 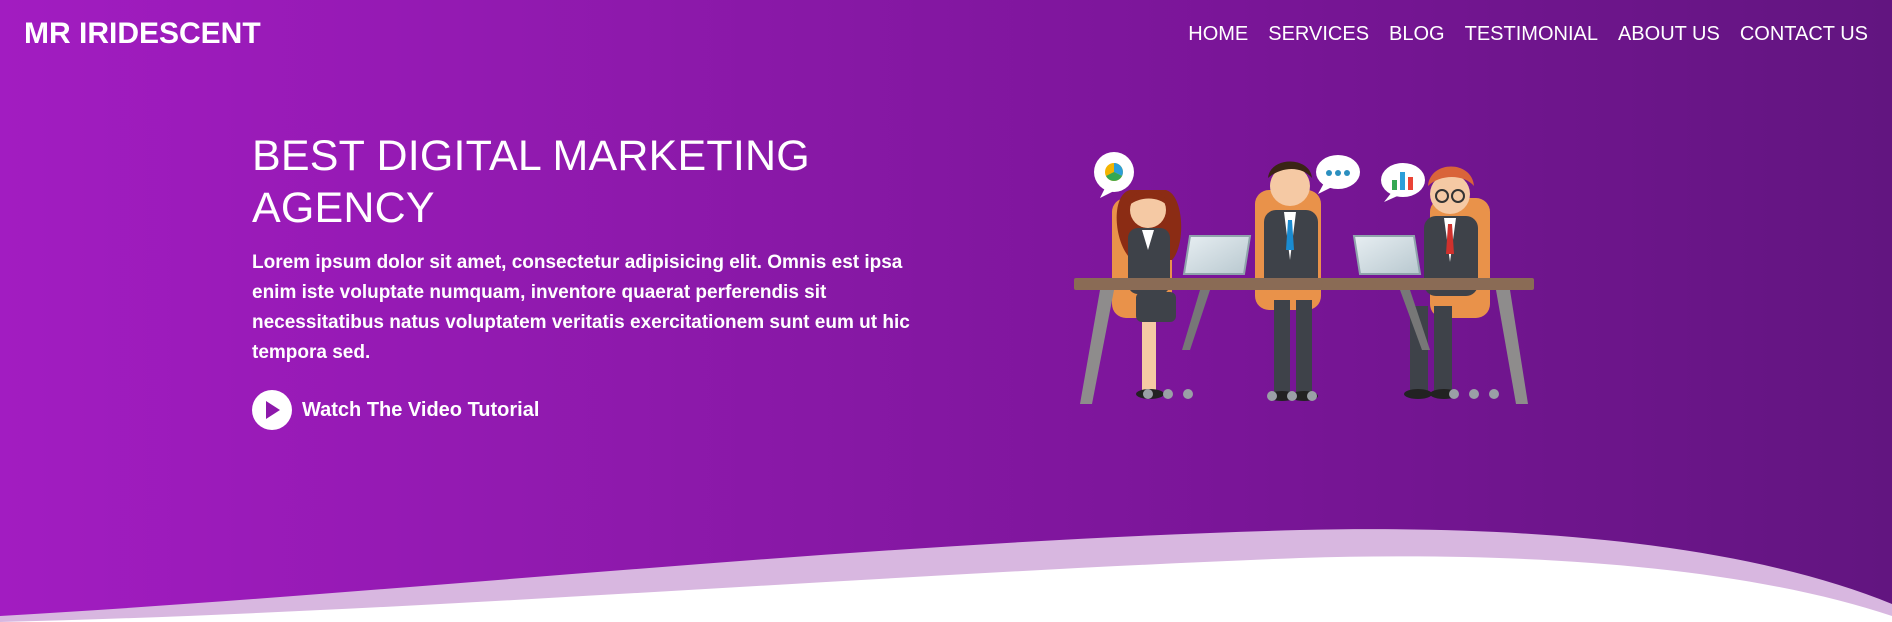 I want to click on nav-item-contact-us: CONTACT US, so click(x=1804, y=34).